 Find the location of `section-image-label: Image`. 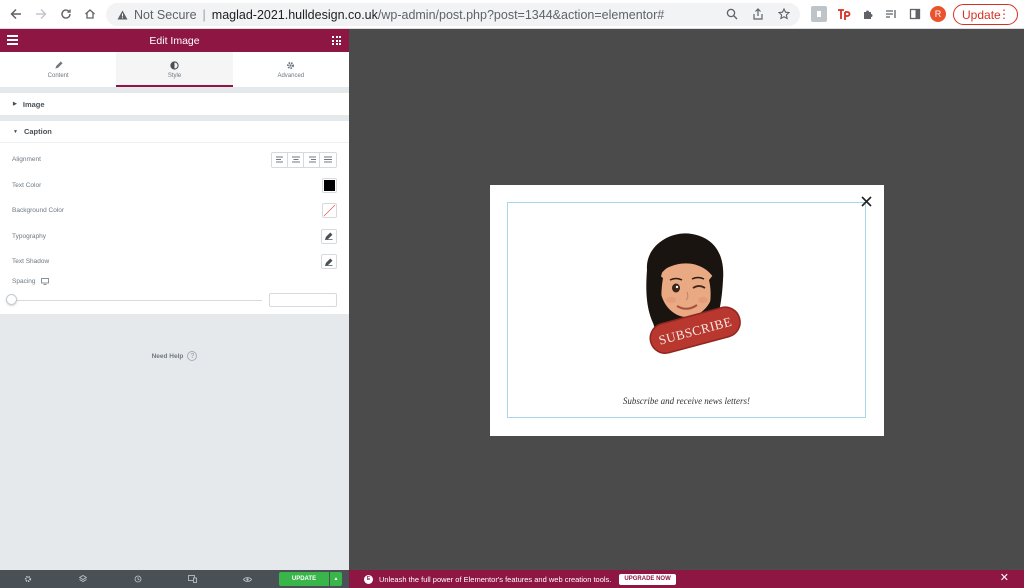

section-image-label: Image is located at coordinates (33, 104).